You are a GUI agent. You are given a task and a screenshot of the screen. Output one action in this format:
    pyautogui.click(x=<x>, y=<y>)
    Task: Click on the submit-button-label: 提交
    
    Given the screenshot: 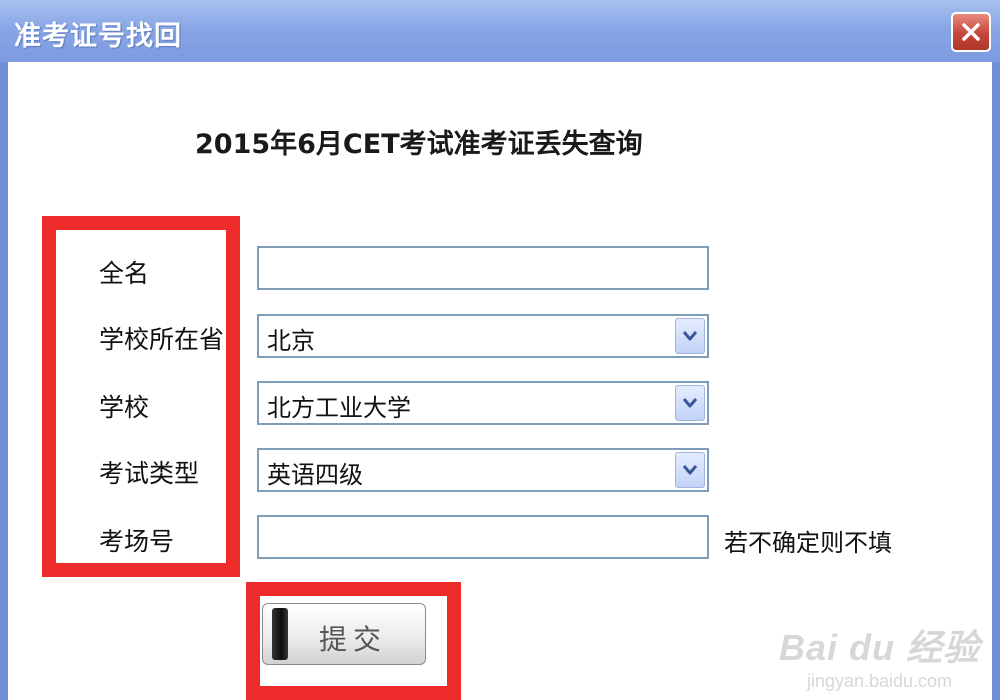 What is the action you would take?
    pyautogui.click(x=353, y=639)
    